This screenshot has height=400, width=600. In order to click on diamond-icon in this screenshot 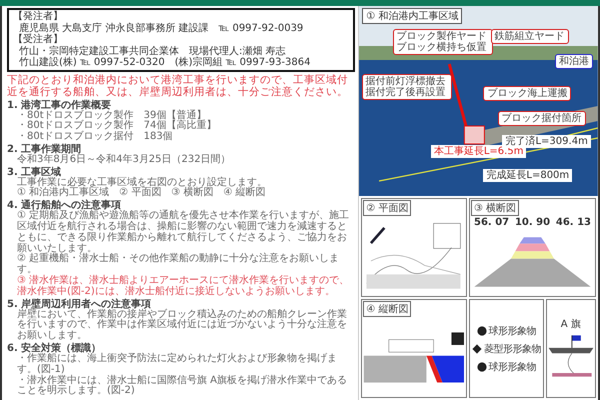, I will do `click(477, 349)`.